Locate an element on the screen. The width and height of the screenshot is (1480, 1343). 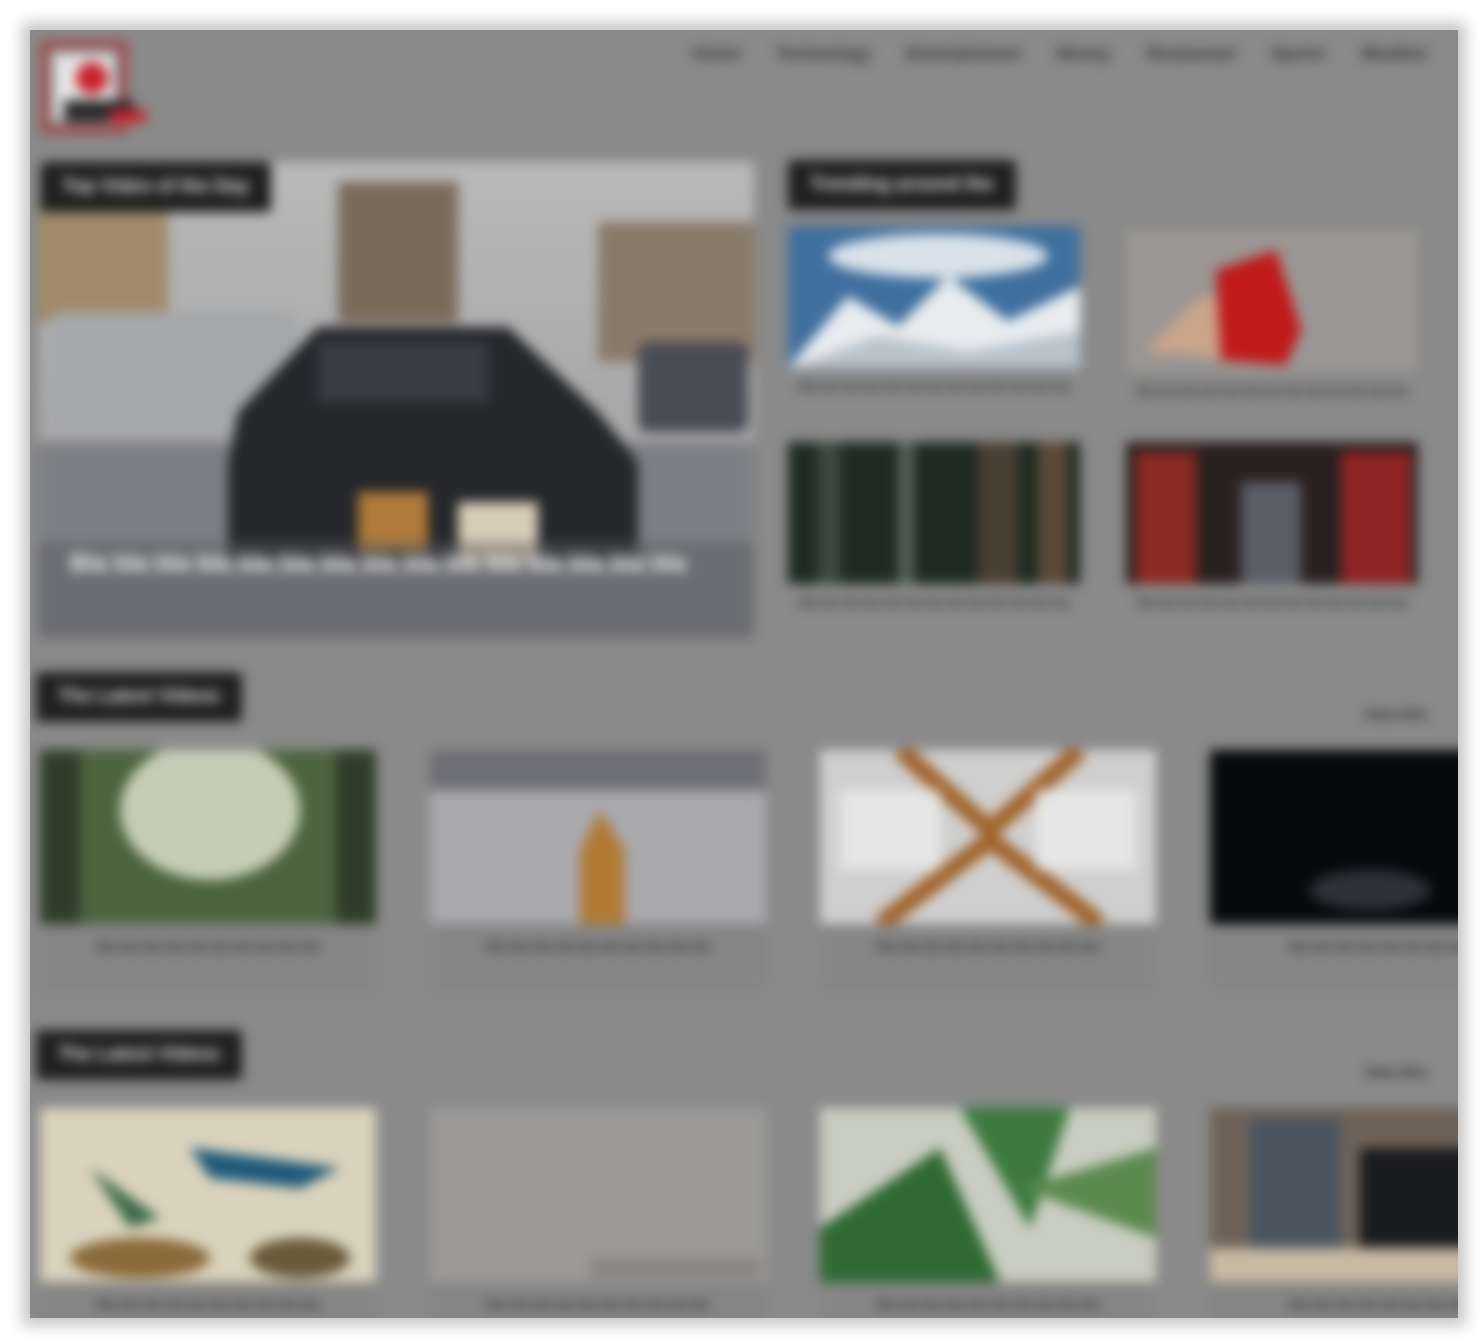
mannequins-photo is located at coordinates (1272, 513).